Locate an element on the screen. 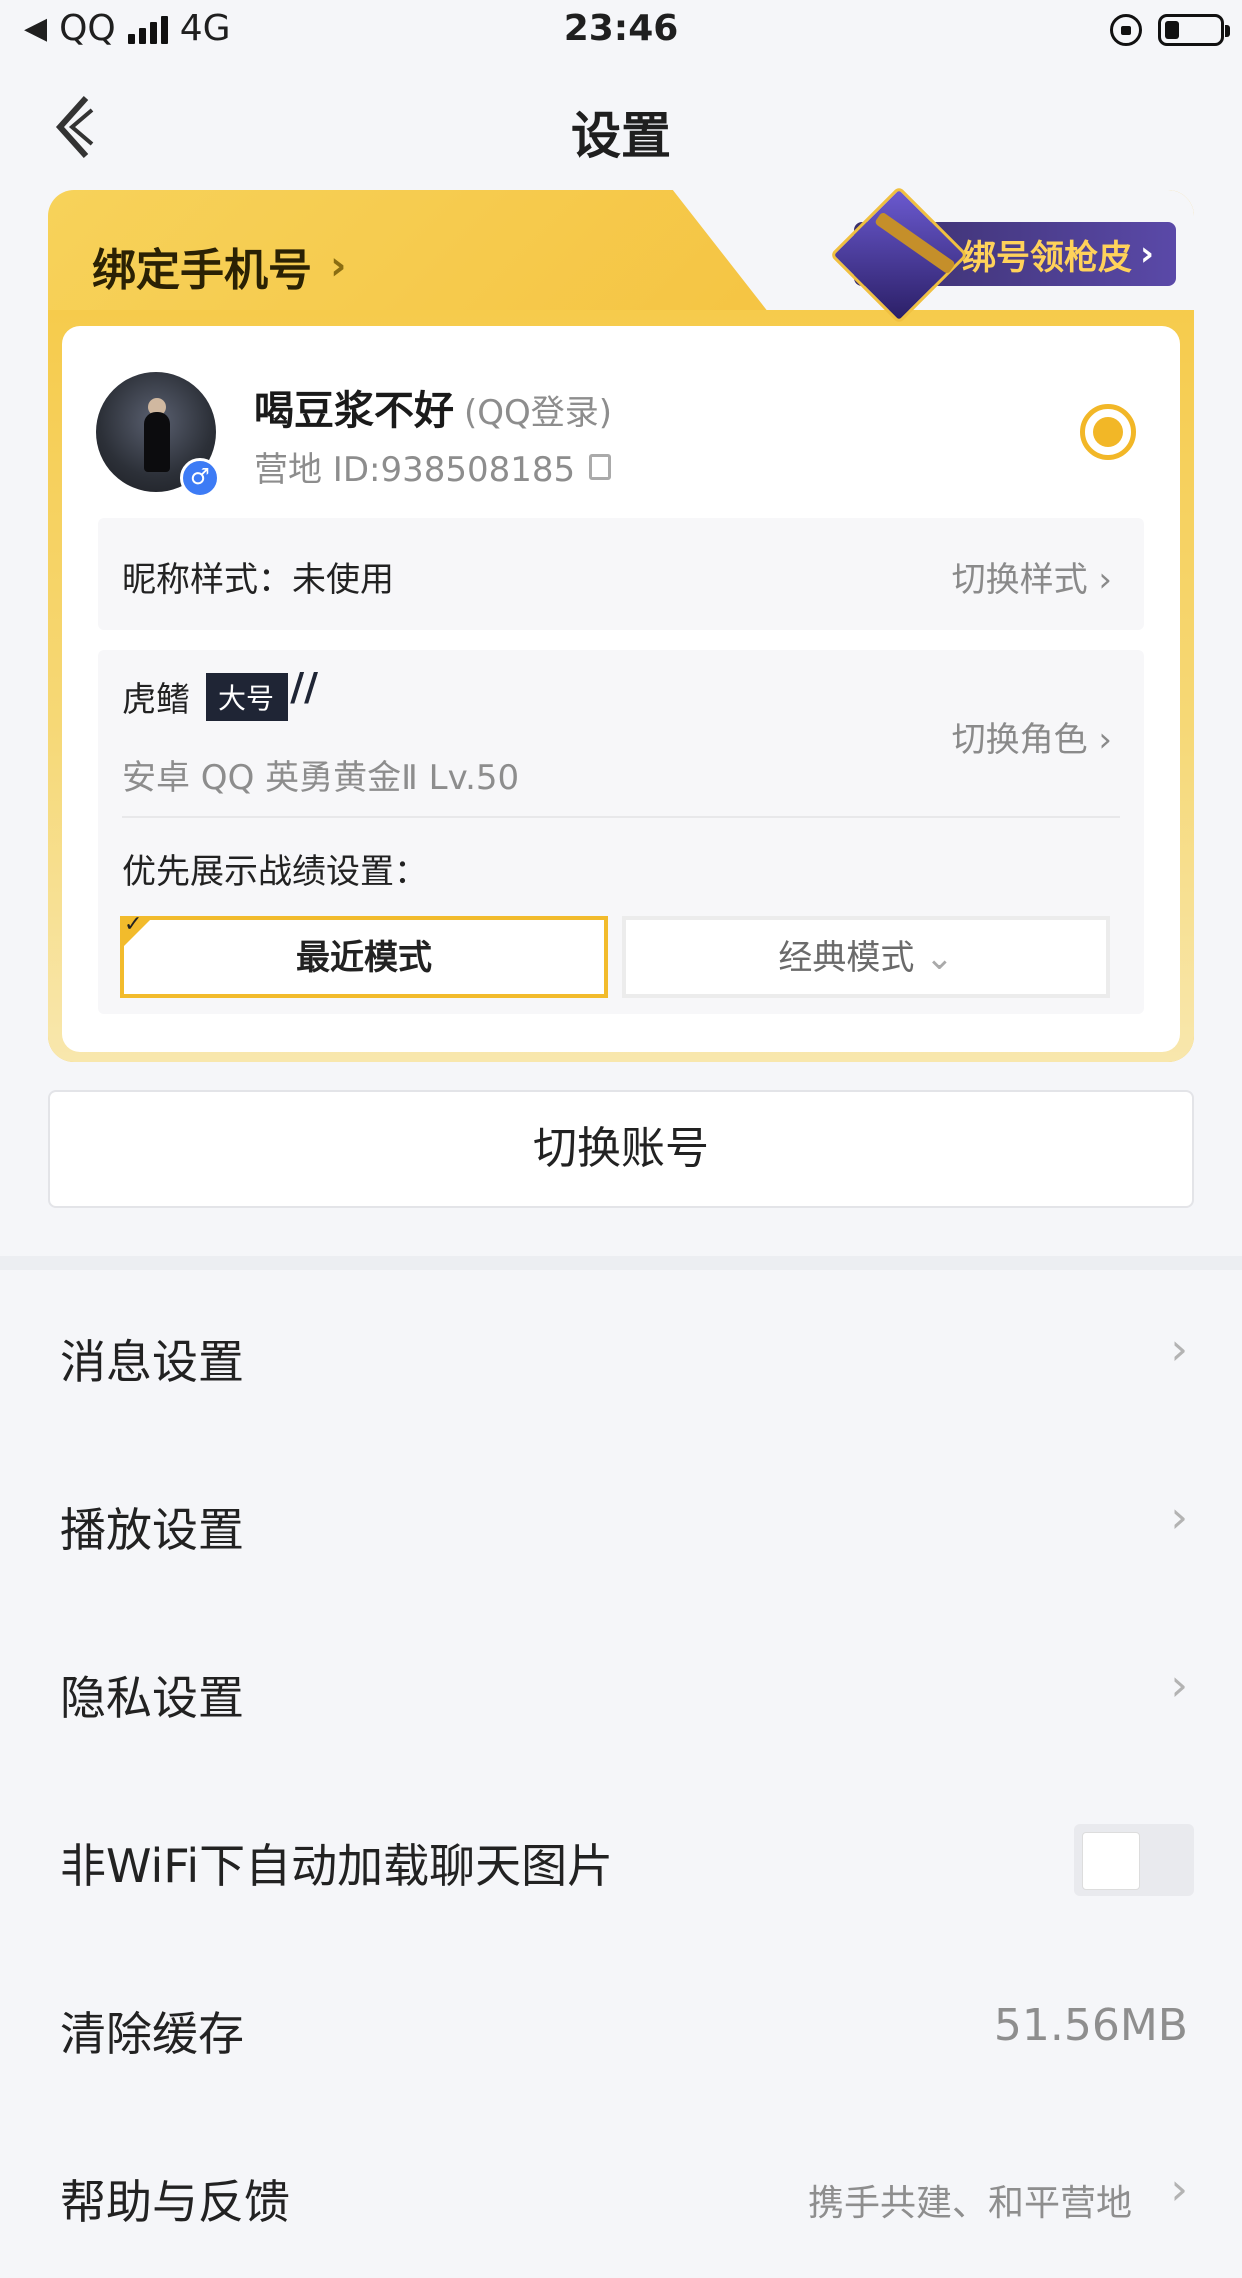  switch-account-button: 切换账号 is located at coordinates (621, 1149).